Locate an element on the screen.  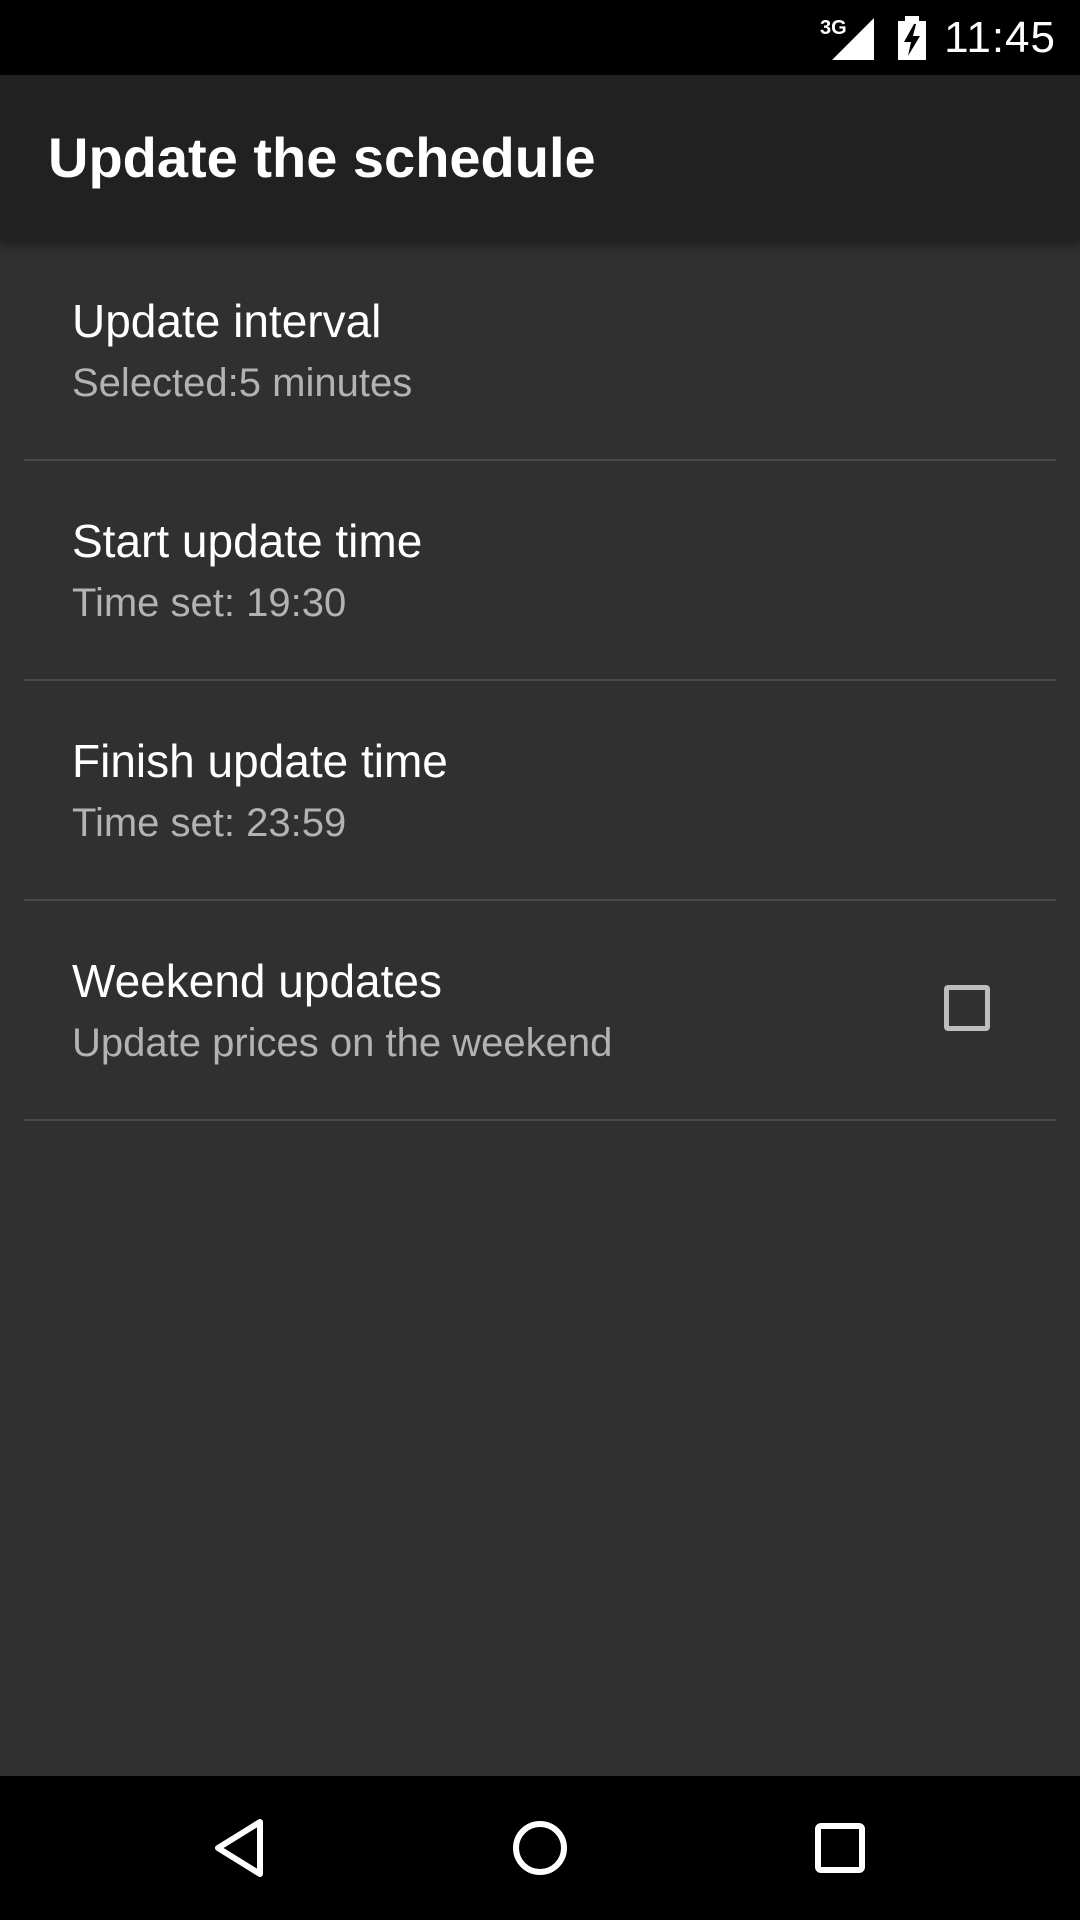
back-button is located at coordinates (240, 1848).